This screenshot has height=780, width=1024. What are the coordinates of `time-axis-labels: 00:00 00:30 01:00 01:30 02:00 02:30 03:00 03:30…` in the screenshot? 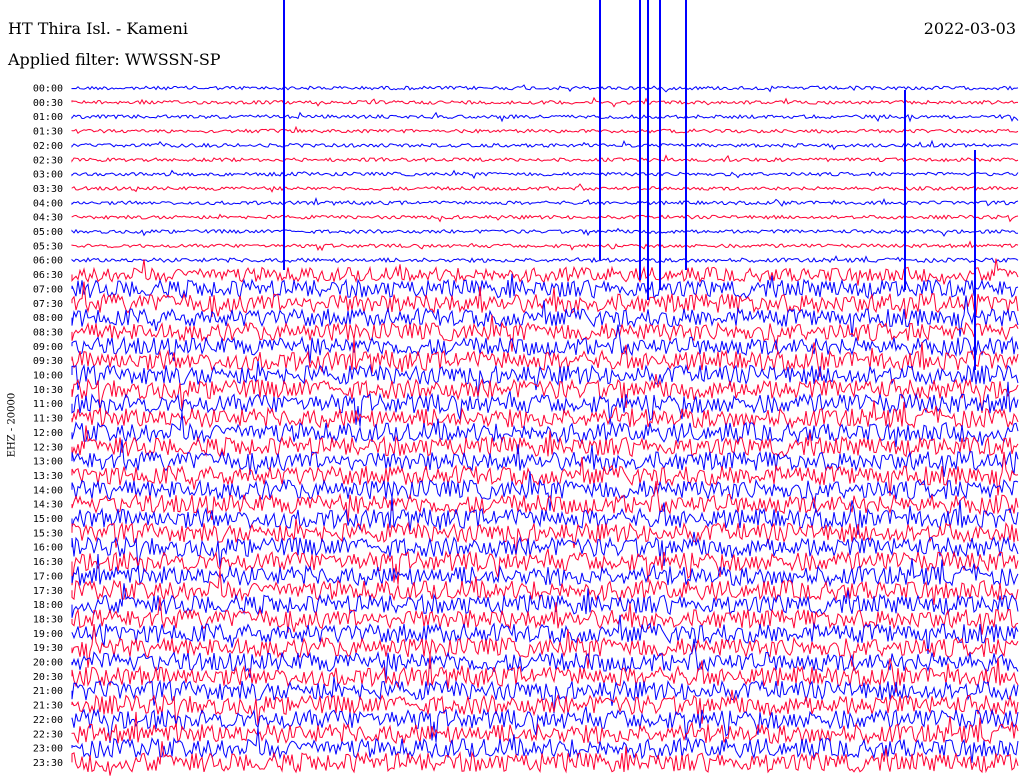 It's located at (48, 426).